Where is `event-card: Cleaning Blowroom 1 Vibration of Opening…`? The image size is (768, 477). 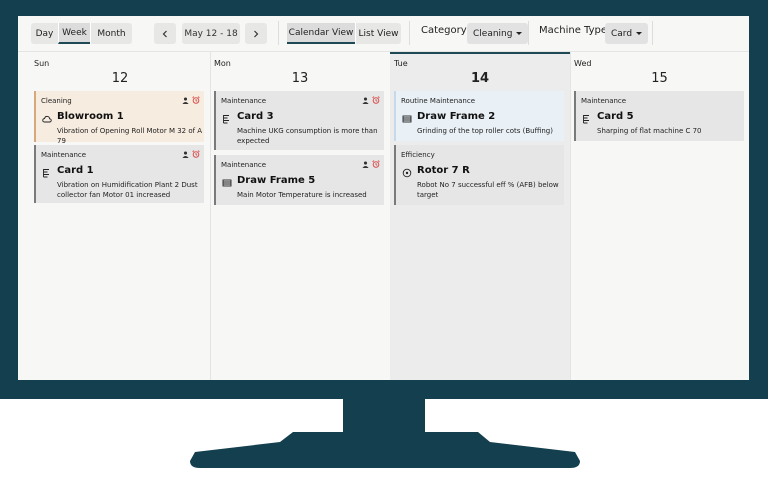 event-card: Cleaning Blowroom 1 Vibration of Opening… is located at coordinates (119, 118).